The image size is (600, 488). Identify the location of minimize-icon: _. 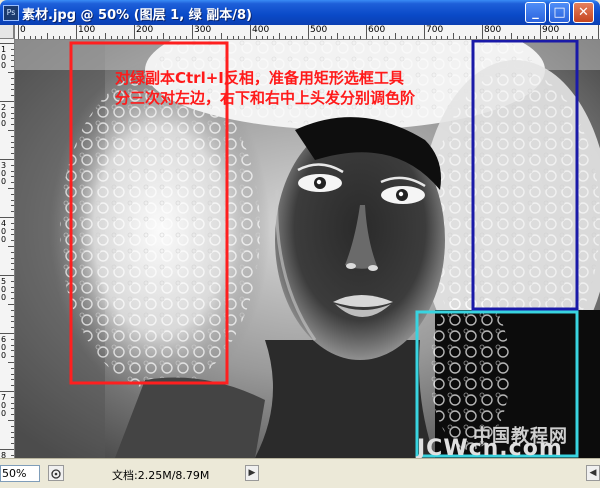
(535, 12).